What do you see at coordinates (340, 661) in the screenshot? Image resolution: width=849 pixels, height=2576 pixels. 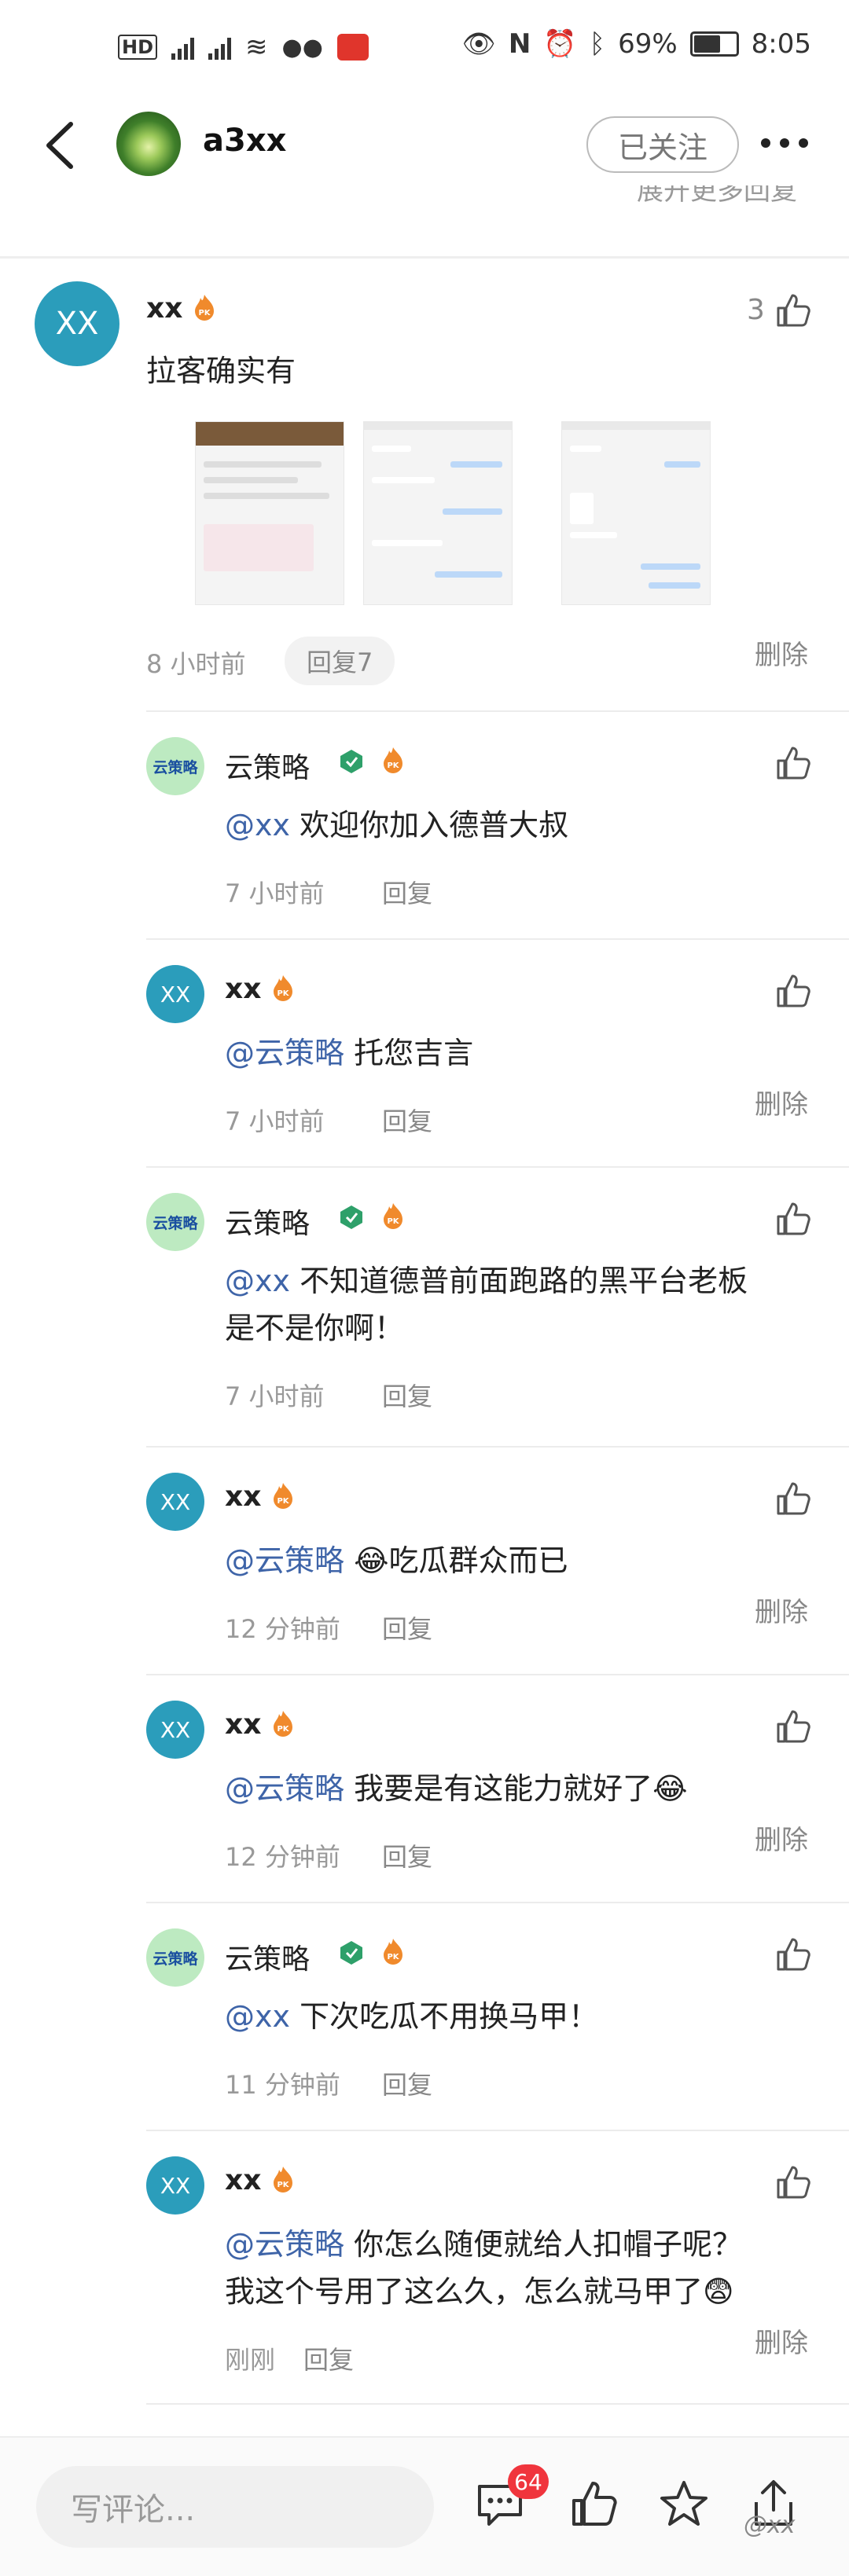 I see `reply-count-button: 回复7` at bounding box center [340, 661].